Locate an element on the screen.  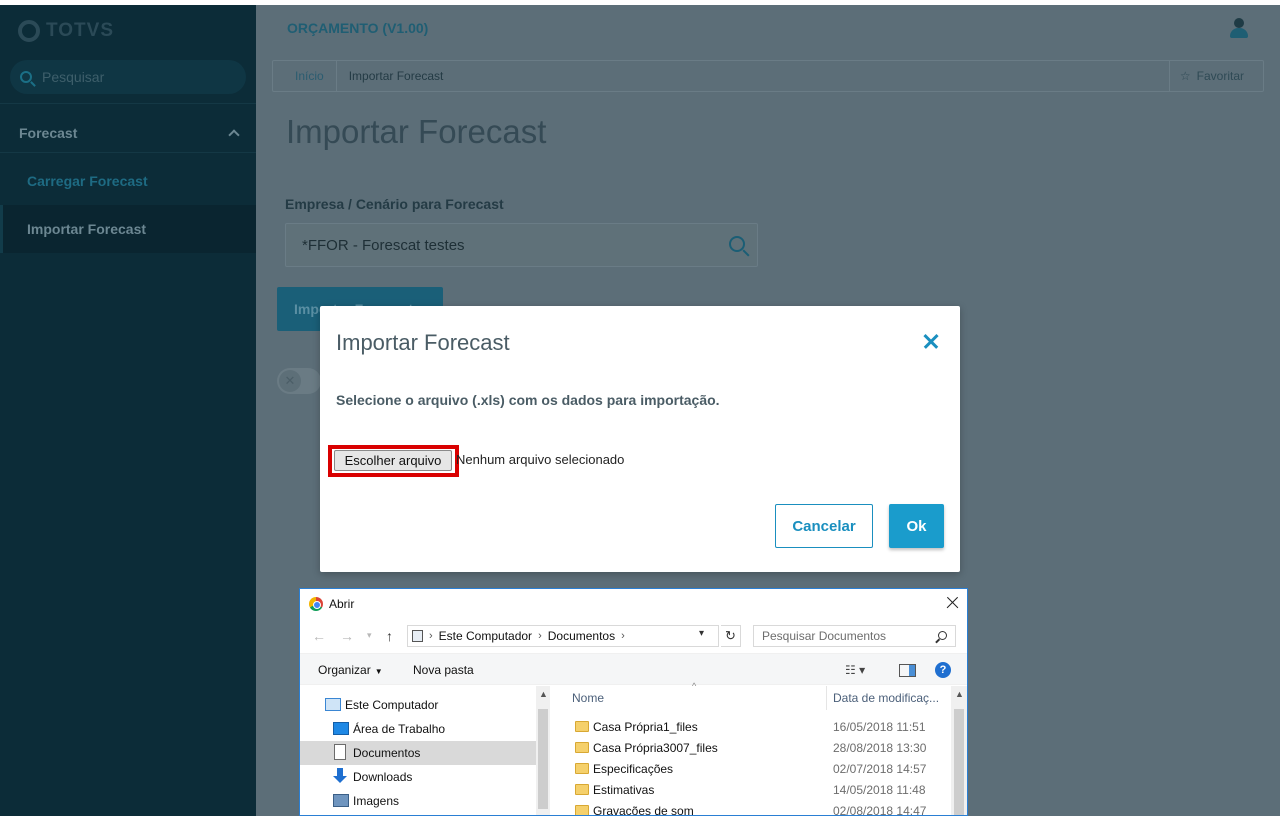
chevron-up-icon is located at coordinates (234, 135).